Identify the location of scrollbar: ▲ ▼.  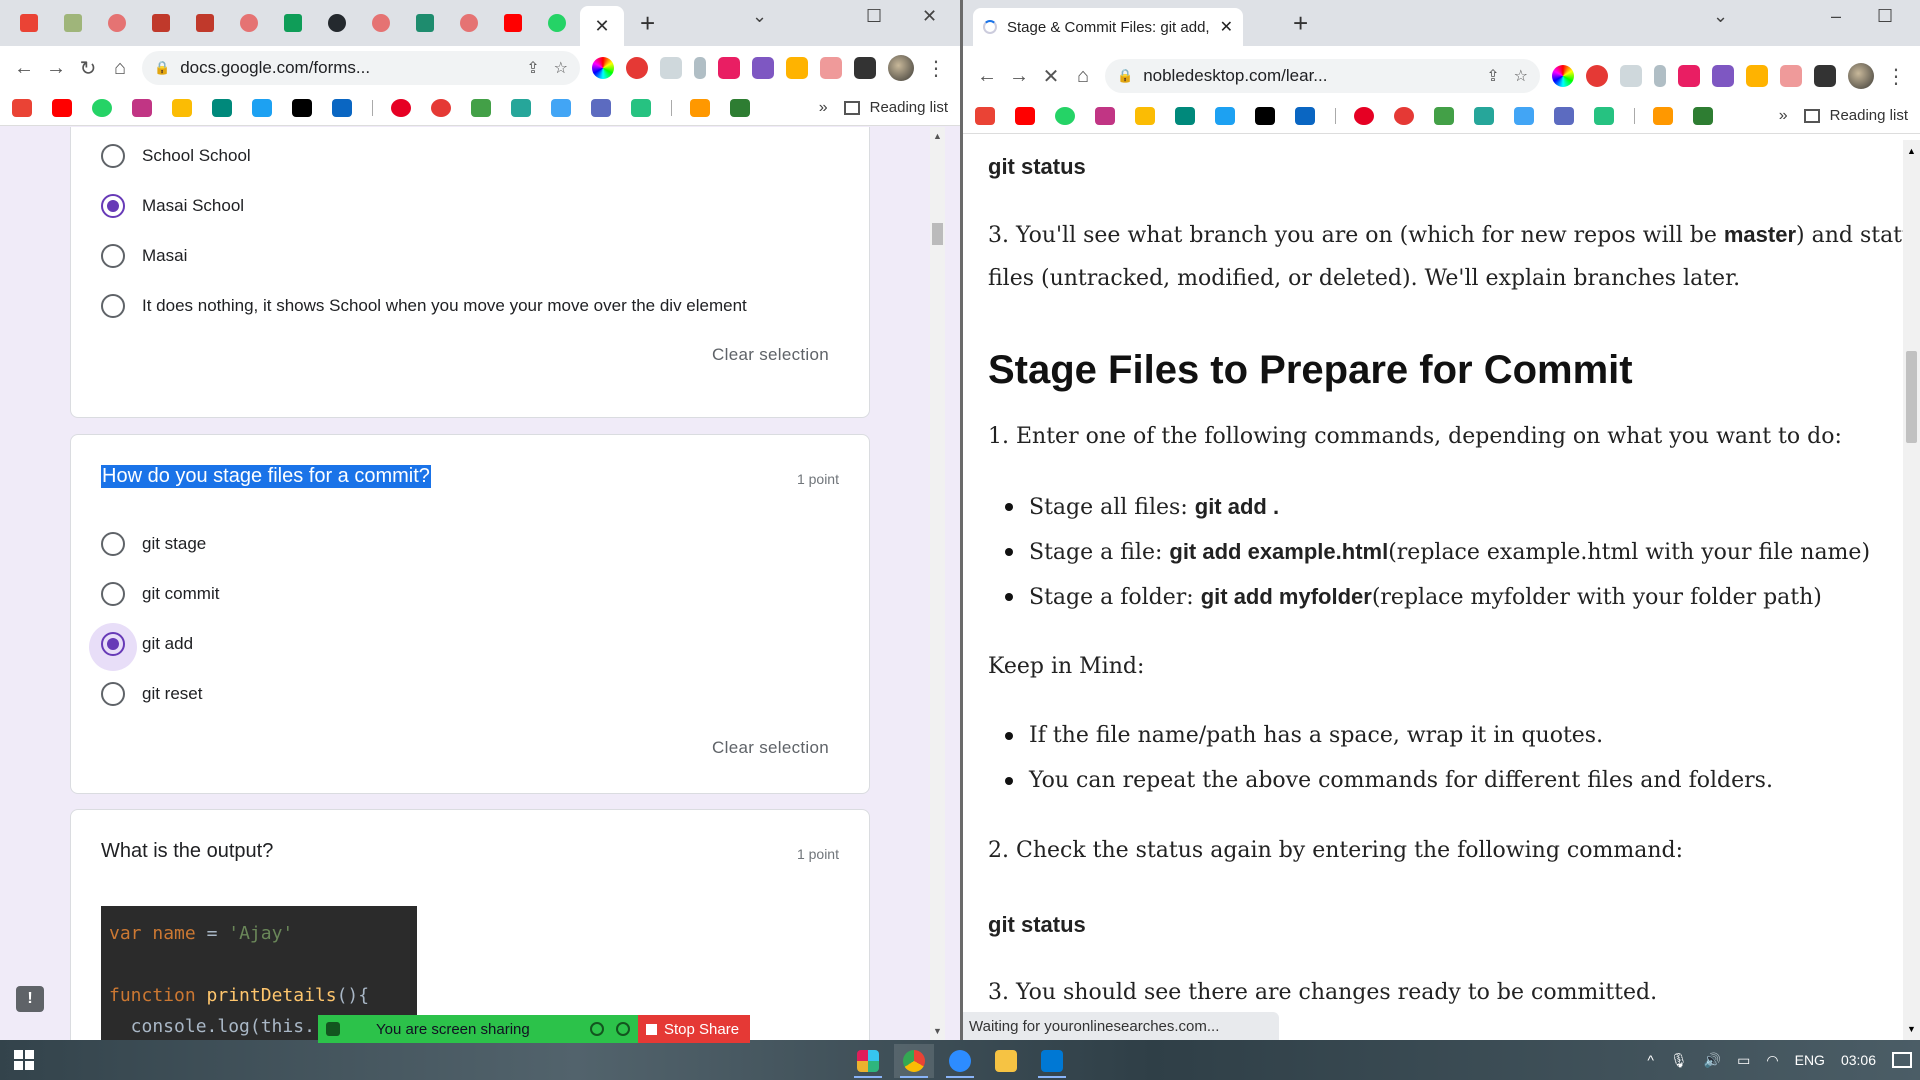
(1911, 590).